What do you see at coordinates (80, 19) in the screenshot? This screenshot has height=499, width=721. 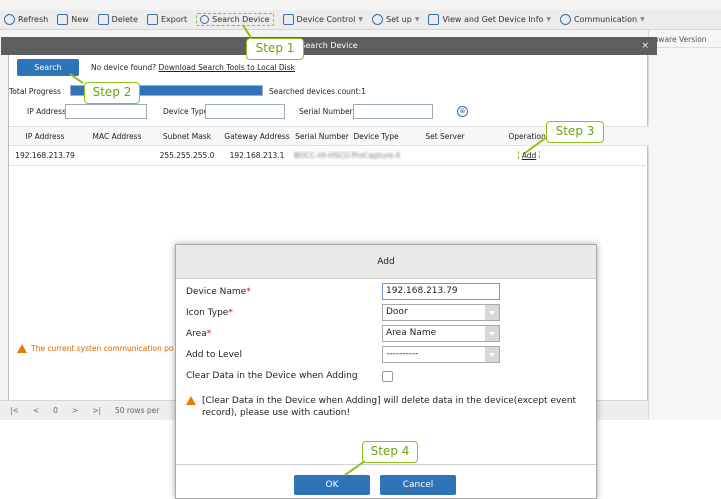 I see `new-label: New` at bounding box center [80, 19].